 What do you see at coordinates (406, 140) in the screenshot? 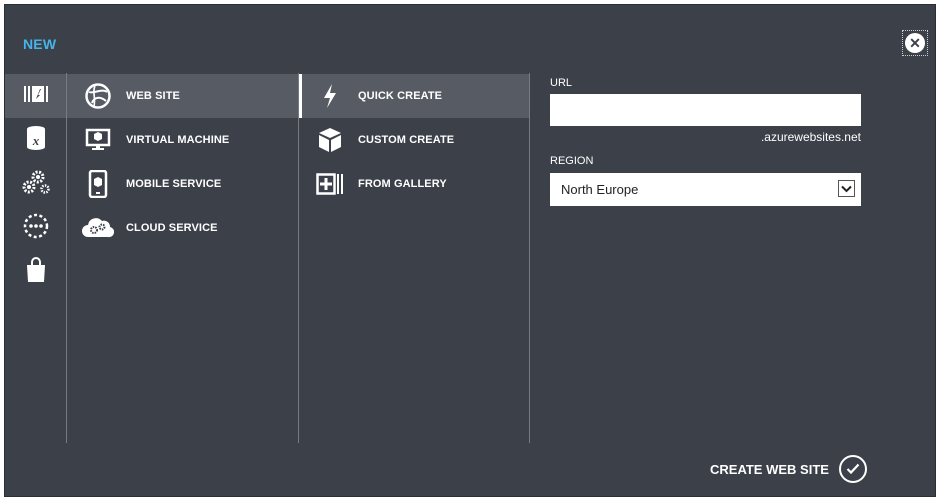
I see `option-label: CUSTOM CREATE` at bounding box center [406, 140].